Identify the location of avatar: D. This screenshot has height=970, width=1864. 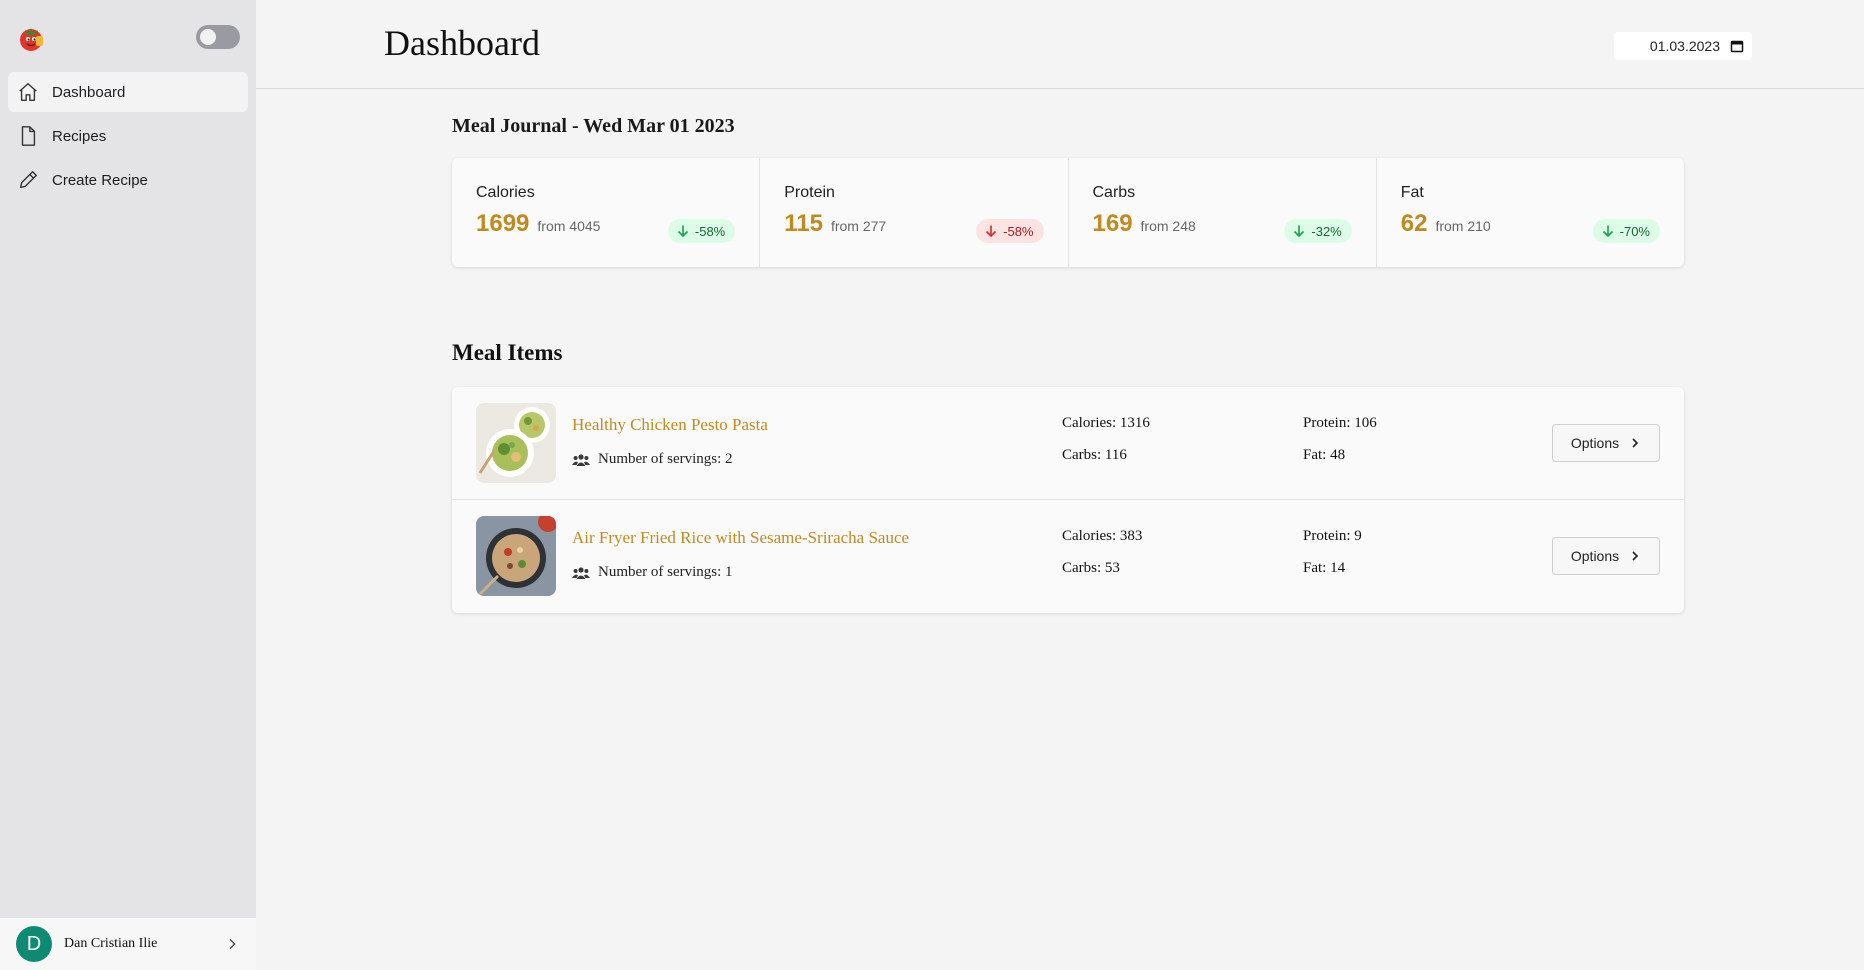
(34, 944).